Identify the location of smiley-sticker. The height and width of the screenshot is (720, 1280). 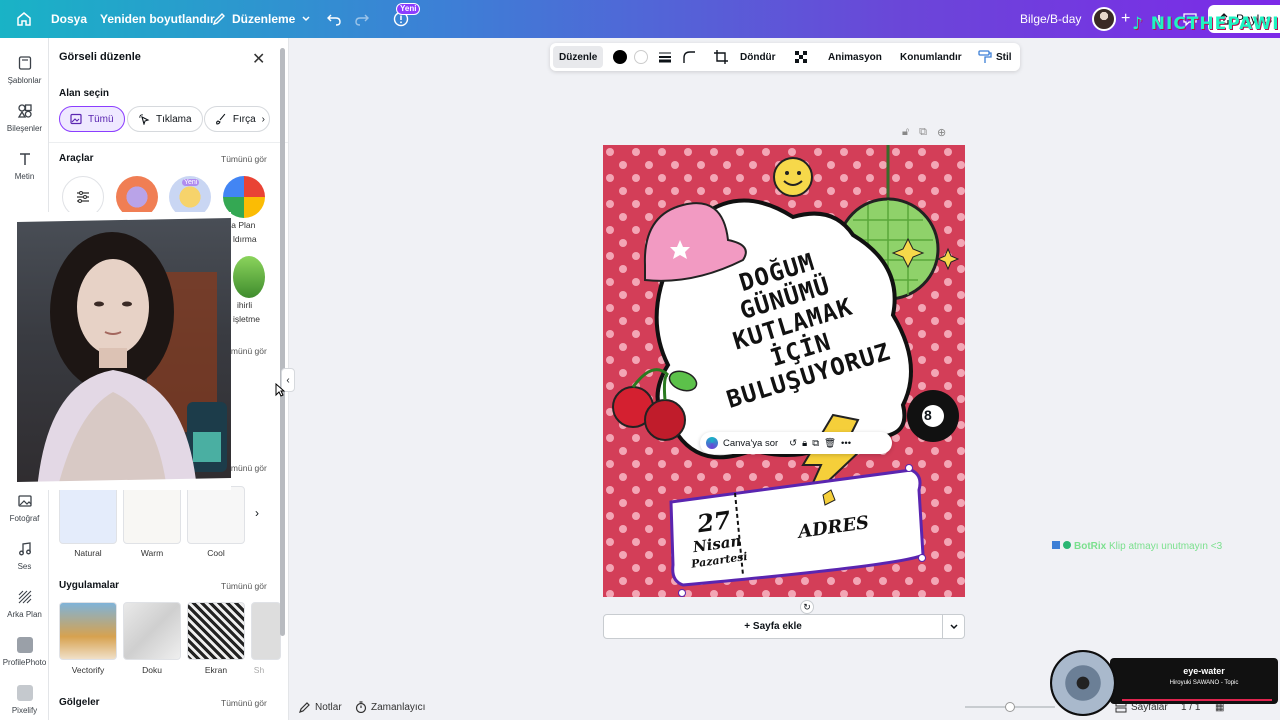
(793, 177).